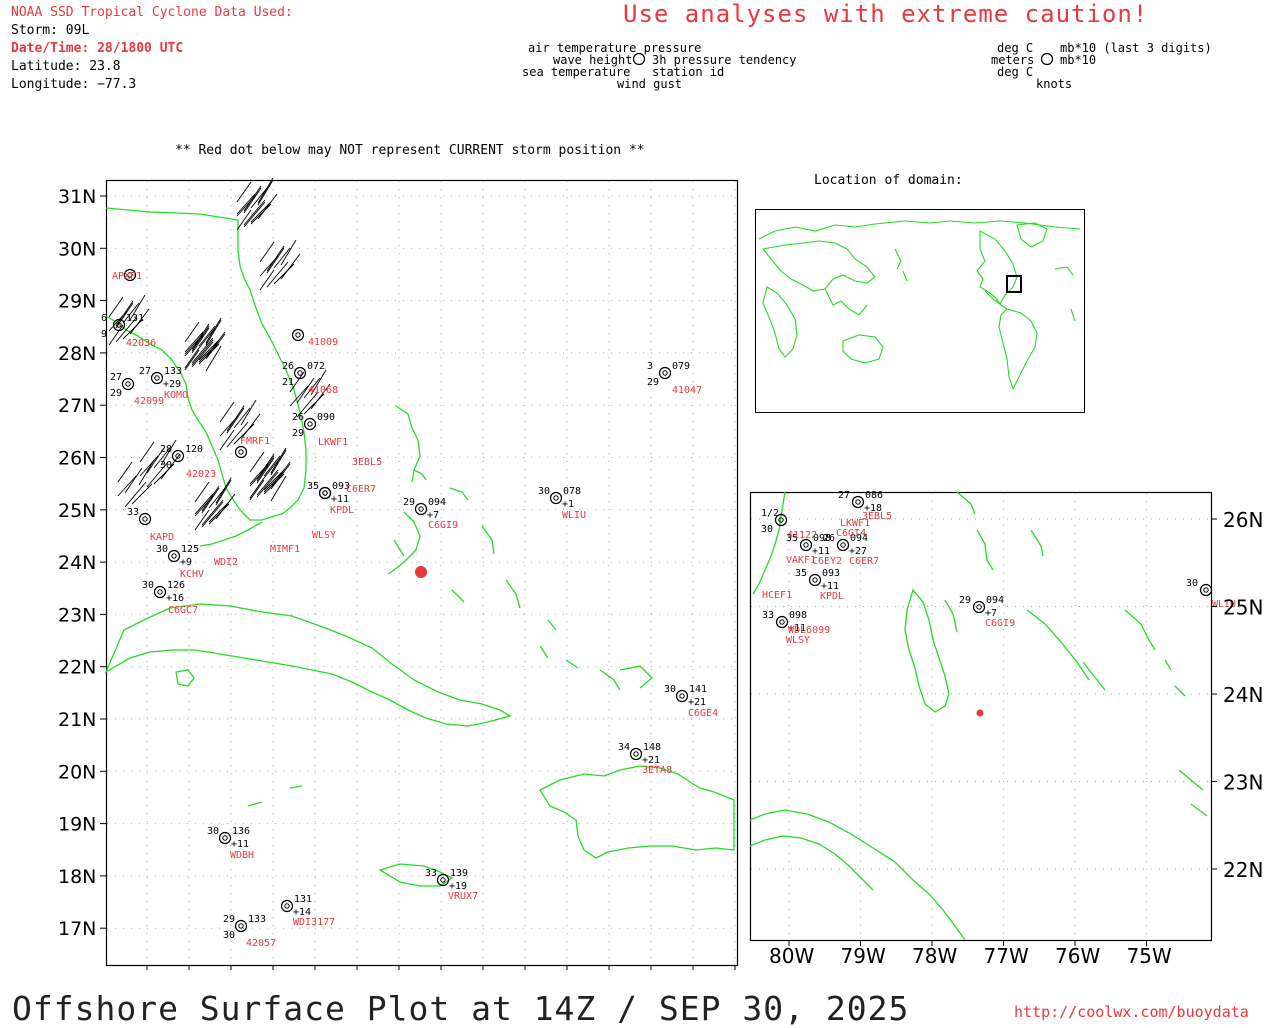 This screenshot has width=1280, height=1028. Describe the element at coordinates (980, 713) in the screenshot. I see `zoom-storm-dot` at that location.